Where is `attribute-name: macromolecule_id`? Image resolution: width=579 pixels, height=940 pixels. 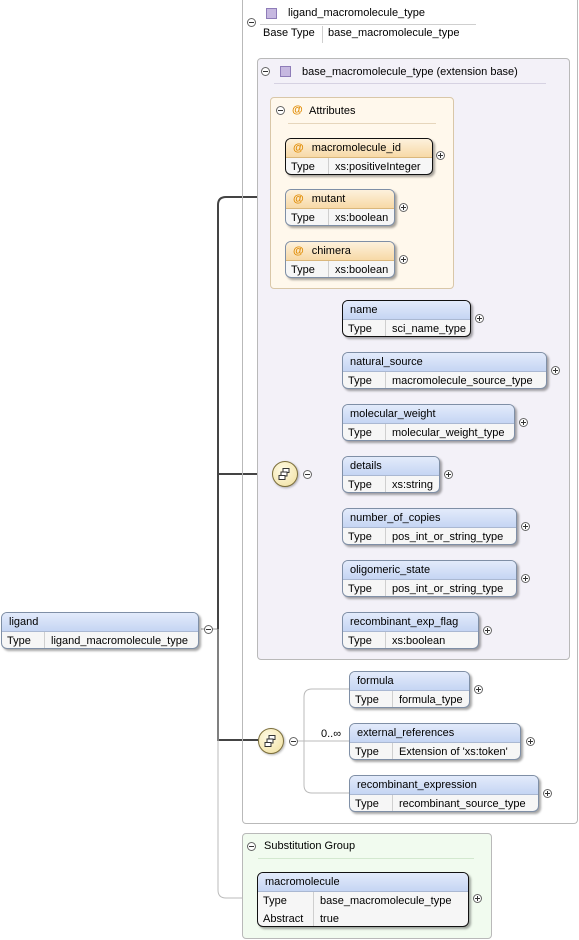 attribute-name: macromolecule_id is located at coordinates (356, 148).